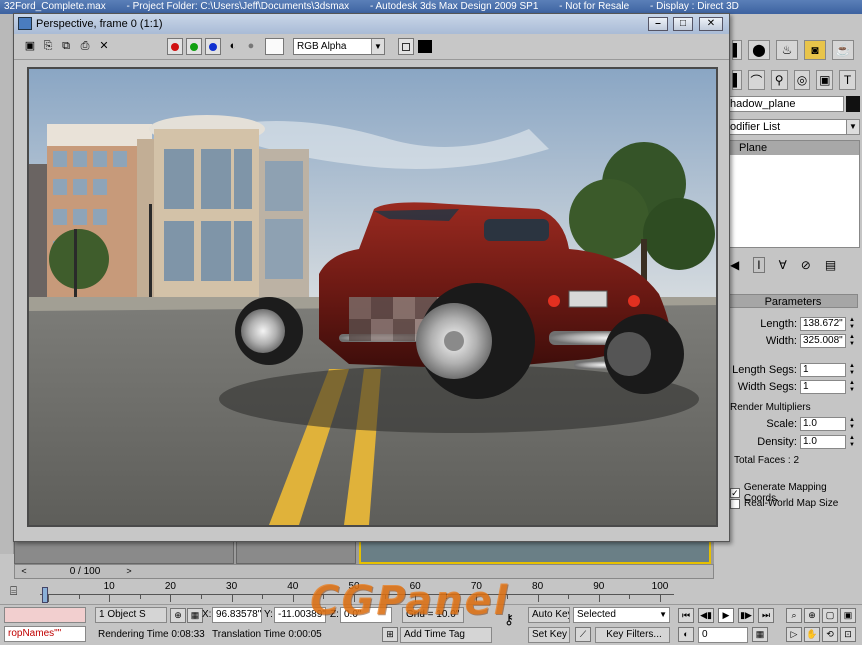  I want to click on width-segs-spinner: ▲ ▼, so click(852, 387).